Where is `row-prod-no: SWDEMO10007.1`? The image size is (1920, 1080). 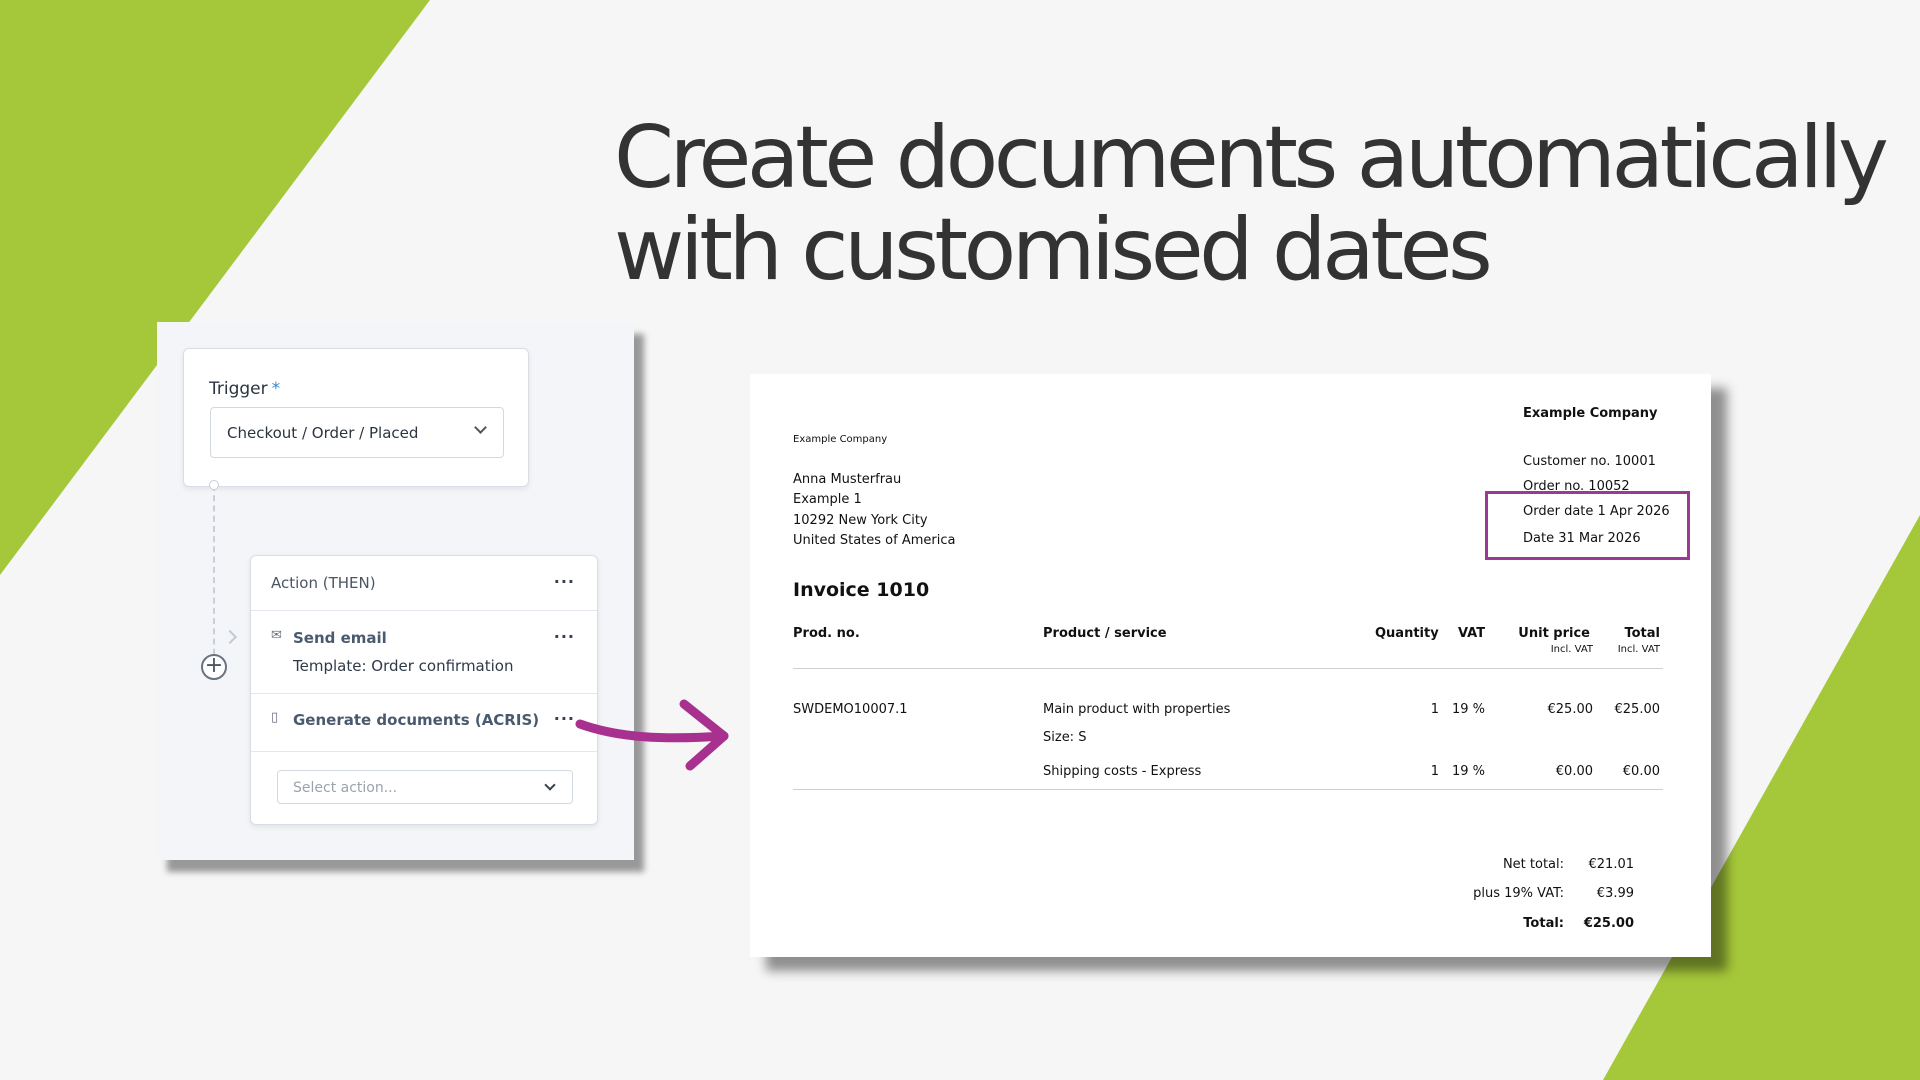 row-prod-no: SWDEMO10007.1 is located at coordinates (850, 709).